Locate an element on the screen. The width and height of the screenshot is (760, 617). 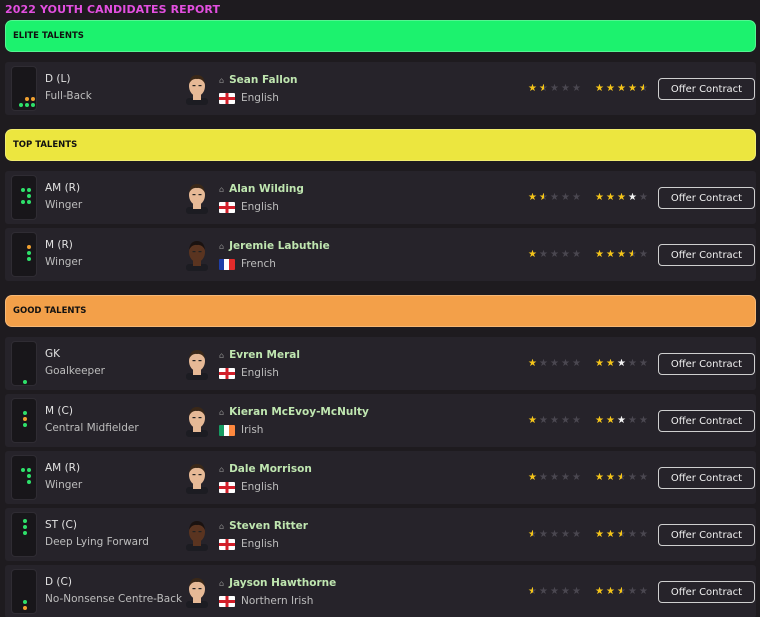
section-header-good: GOOD TALENTS is located at coordinates (380, 311).